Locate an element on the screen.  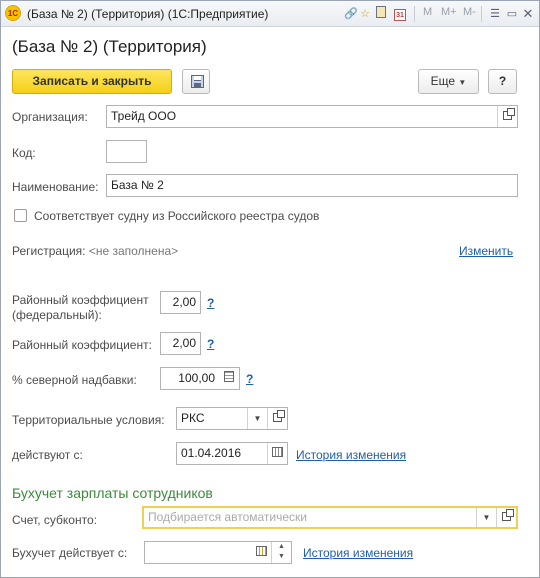
menu-icon: ☰ is located at coordinates (495, 14).